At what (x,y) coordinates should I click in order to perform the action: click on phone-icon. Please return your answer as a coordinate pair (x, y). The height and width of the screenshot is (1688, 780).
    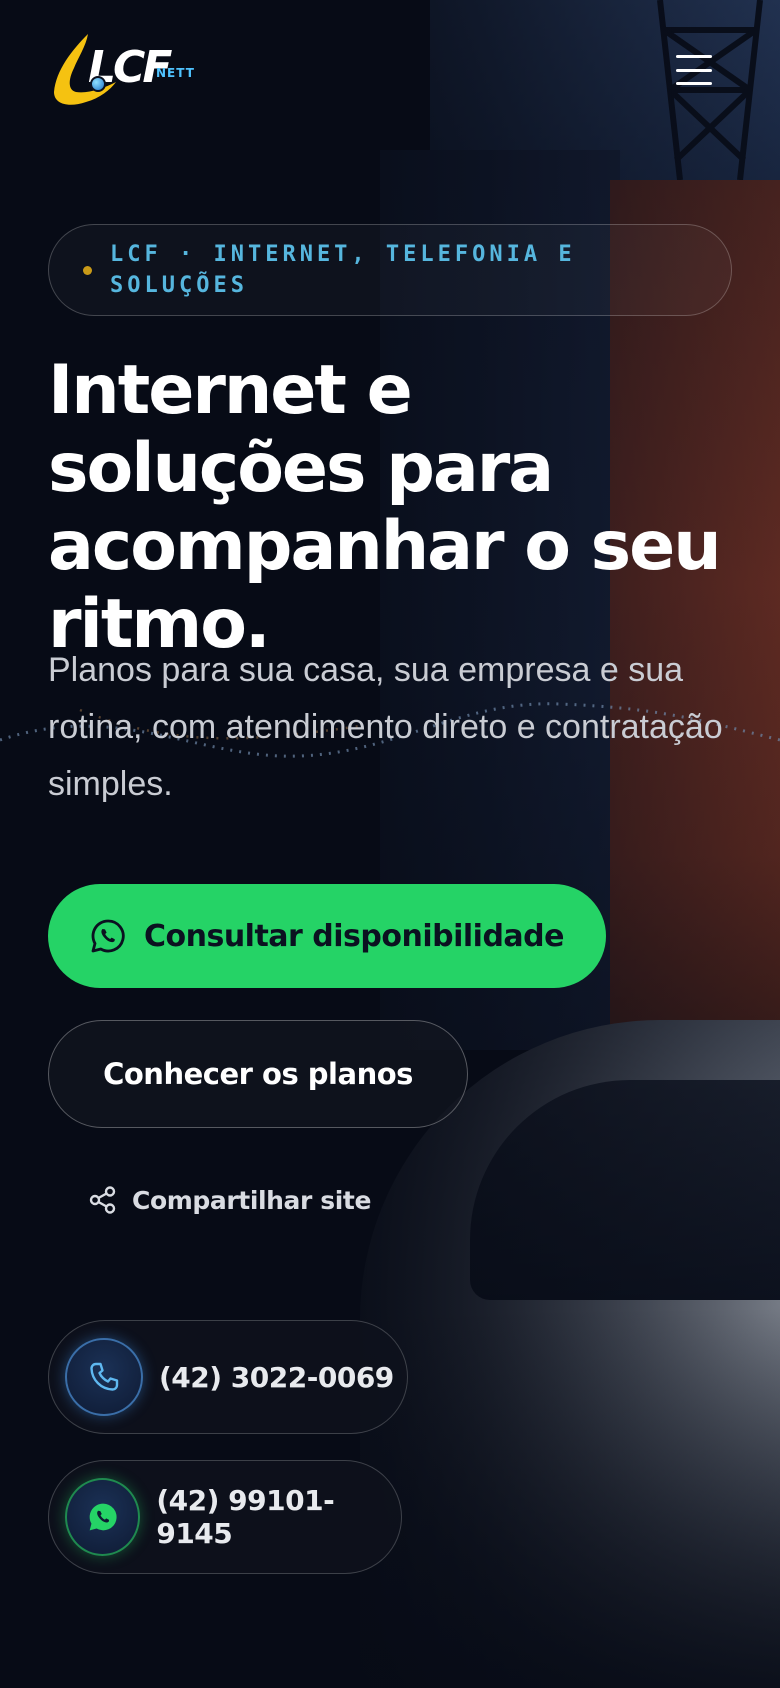
    Looking at the image, I should click on (104, 1376).